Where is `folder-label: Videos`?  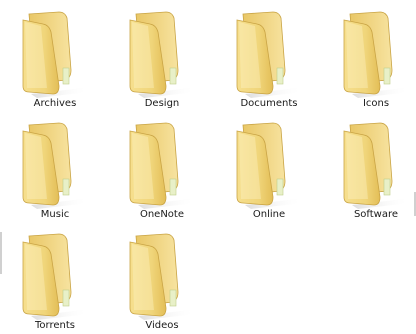
folder-label: Videos is located at coordinates (162, 325).